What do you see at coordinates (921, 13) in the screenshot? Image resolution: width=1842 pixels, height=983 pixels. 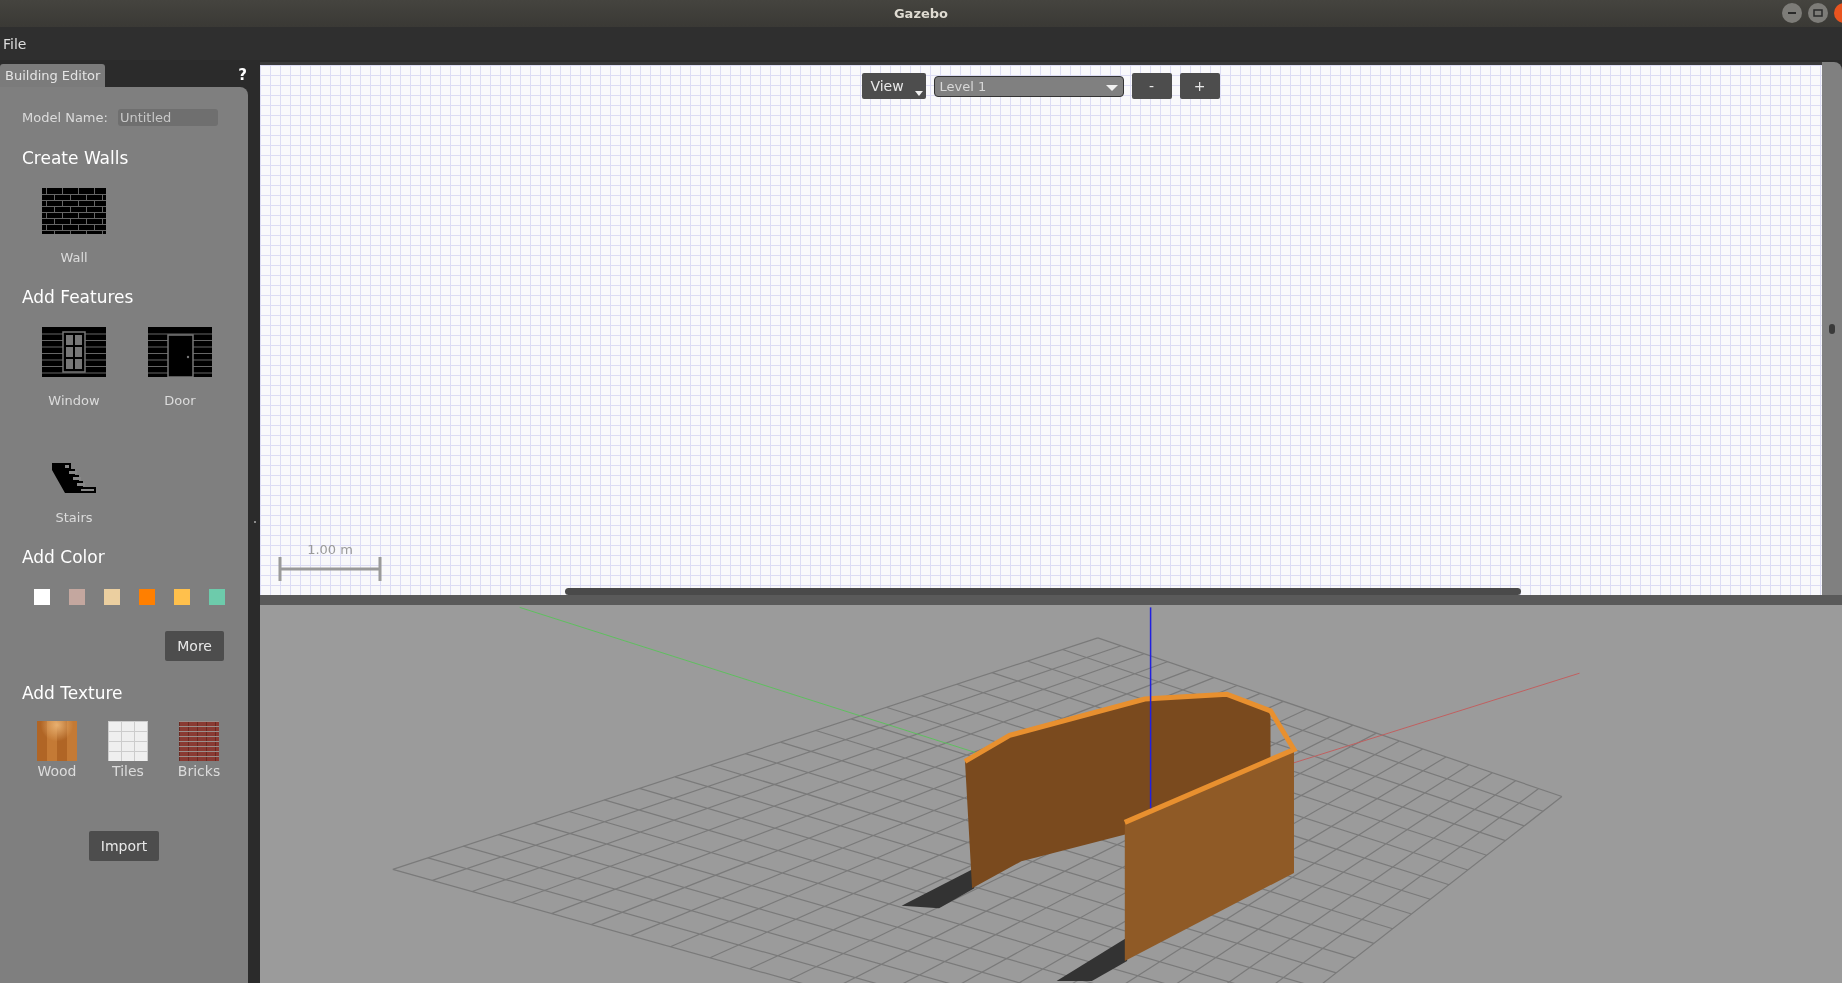 I see `window-title: Gazebo` at bounding box center [921, 13].